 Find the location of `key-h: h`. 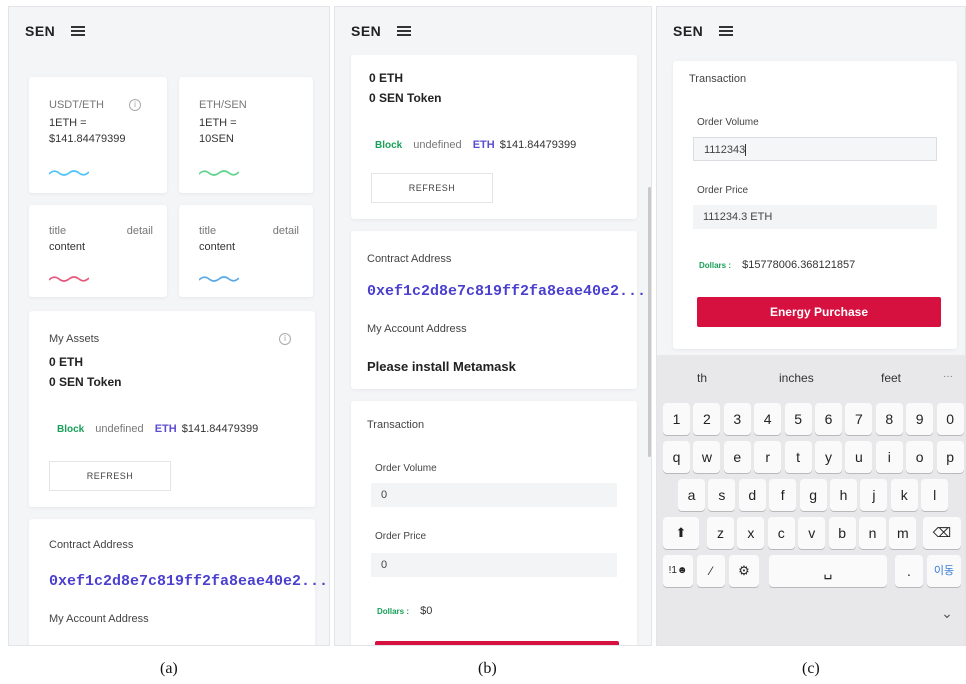

key-h: h is located at coordinates (843, 495).